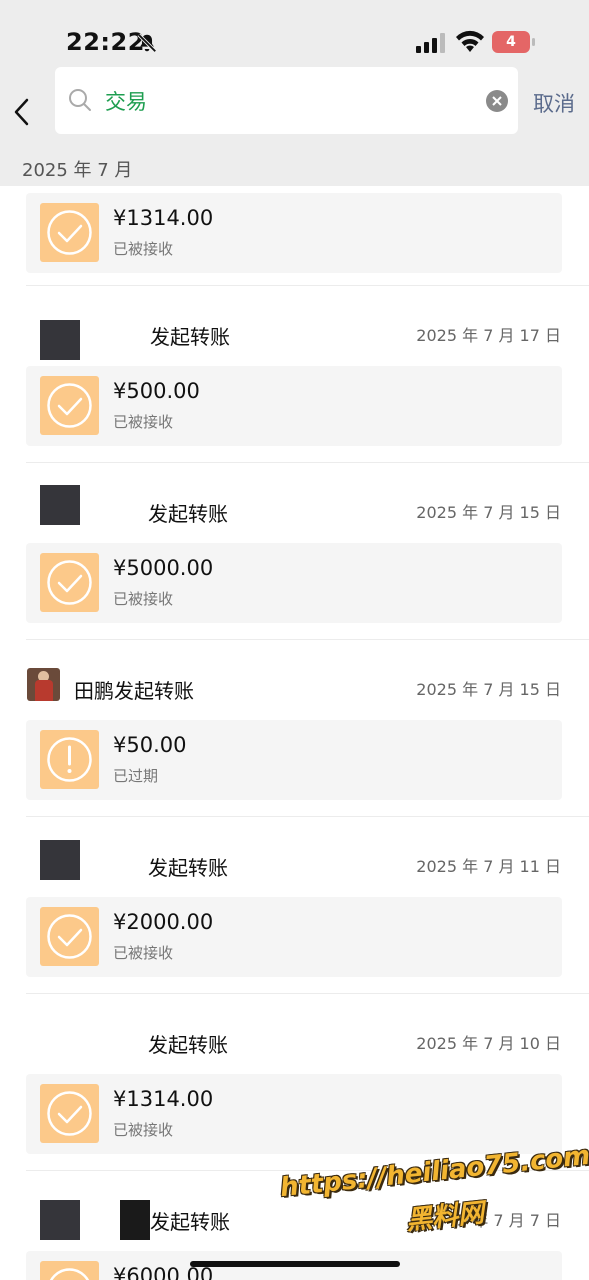  I want to click on transaction-item: 发起转账 2025 年 7 月 11 日 ¥2000.00 已被接收, so click(294, 905).